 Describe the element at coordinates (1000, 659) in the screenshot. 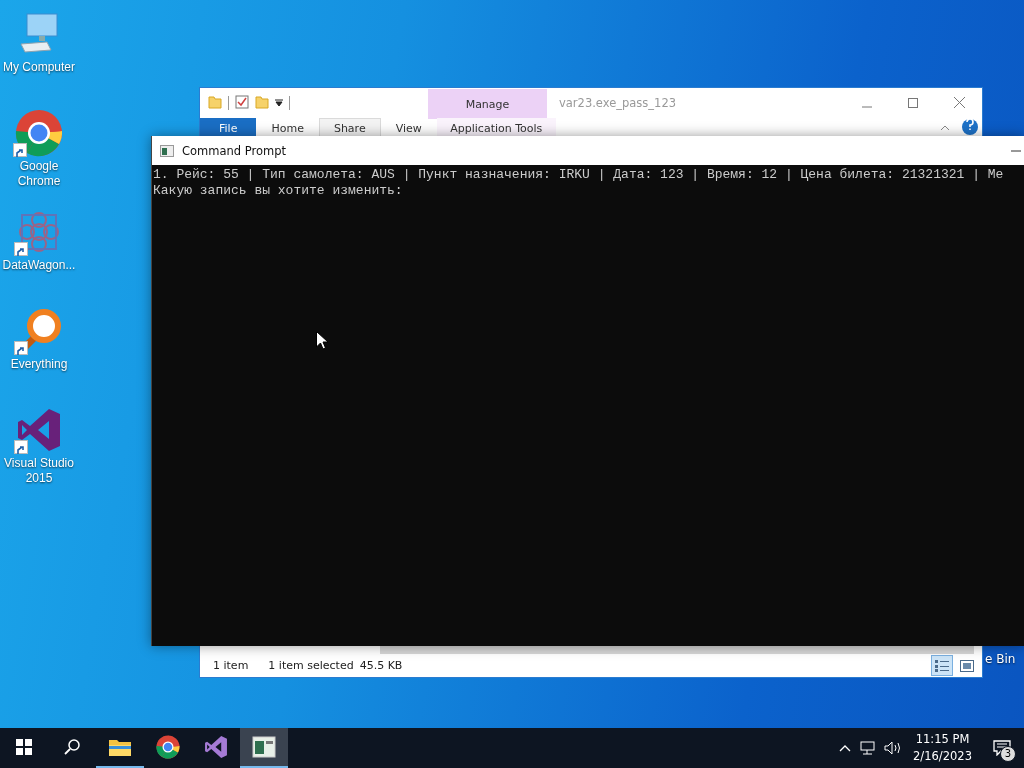

I see `desktop-icon-label: e Bin` at that location.